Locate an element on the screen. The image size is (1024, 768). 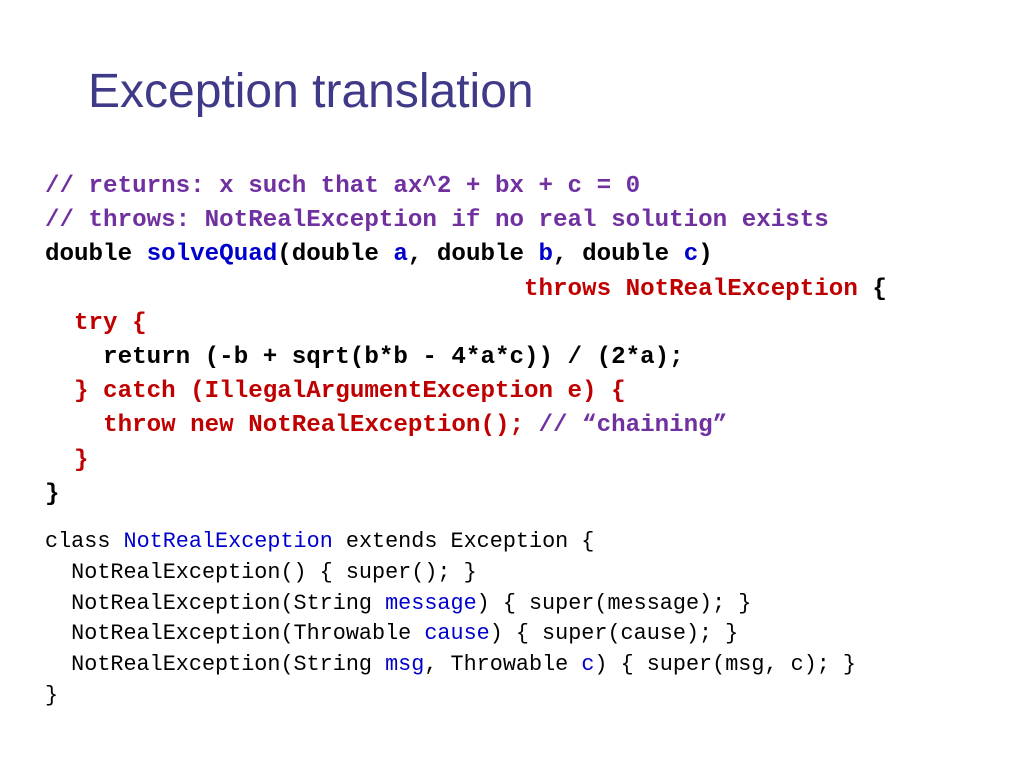
code-comment: // “chaining” is located at coordinates (626, 426).